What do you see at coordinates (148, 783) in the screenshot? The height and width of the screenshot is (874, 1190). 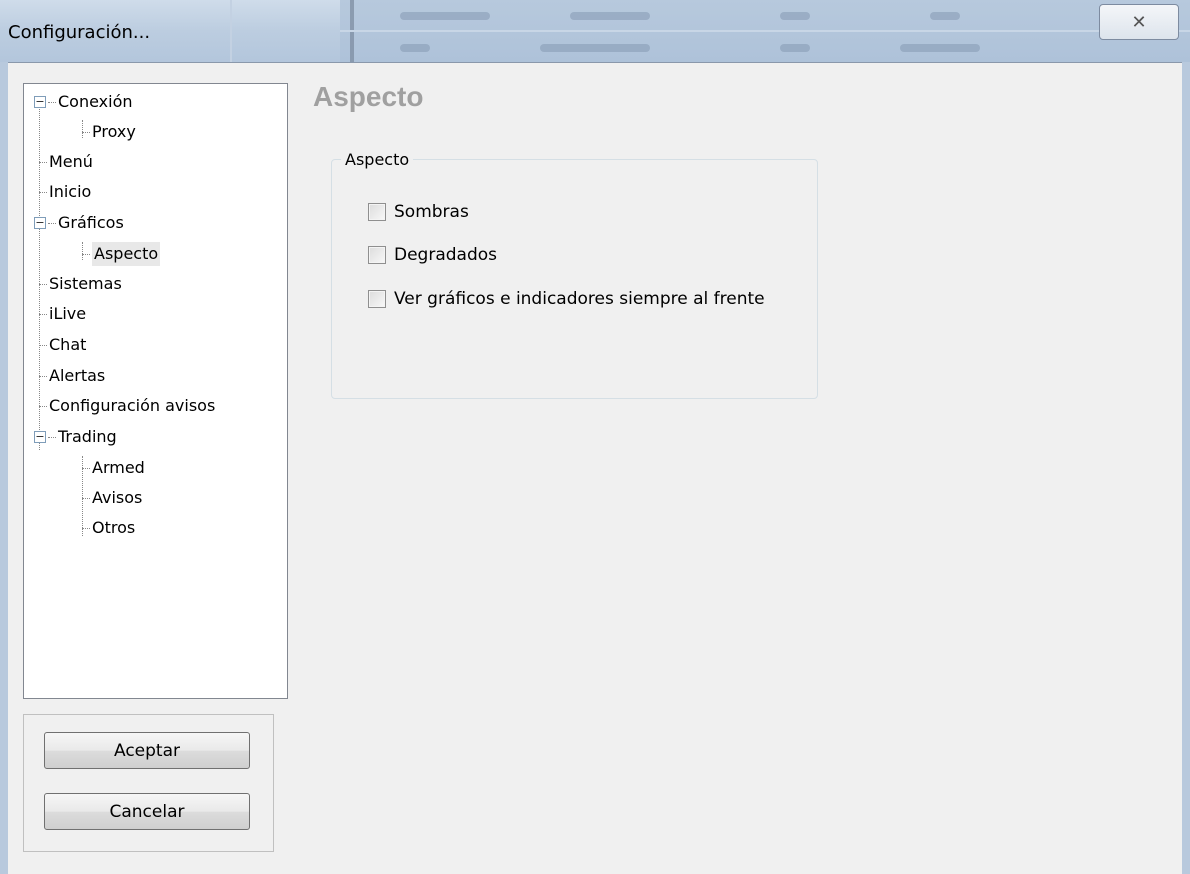 I see `buttons-panel: Aceptar Cancelar` at bounding box center [148, 783].